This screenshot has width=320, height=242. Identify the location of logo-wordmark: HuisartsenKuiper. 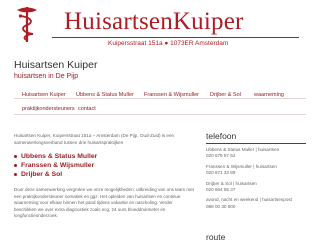
(154, 22).